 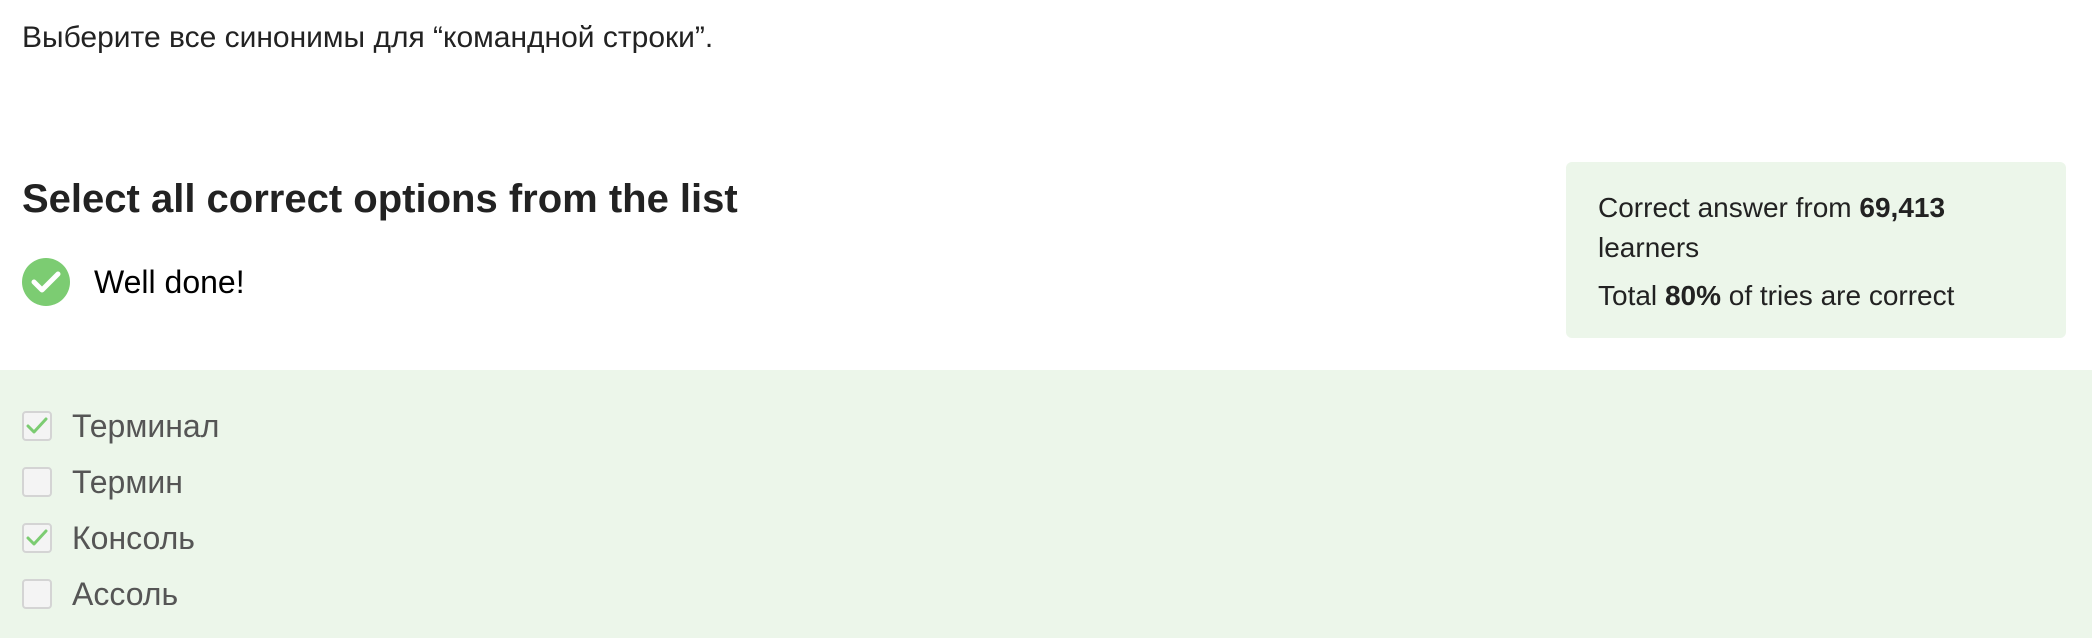 I want to click on result-status: Well done!, so click(x=133, y=282).